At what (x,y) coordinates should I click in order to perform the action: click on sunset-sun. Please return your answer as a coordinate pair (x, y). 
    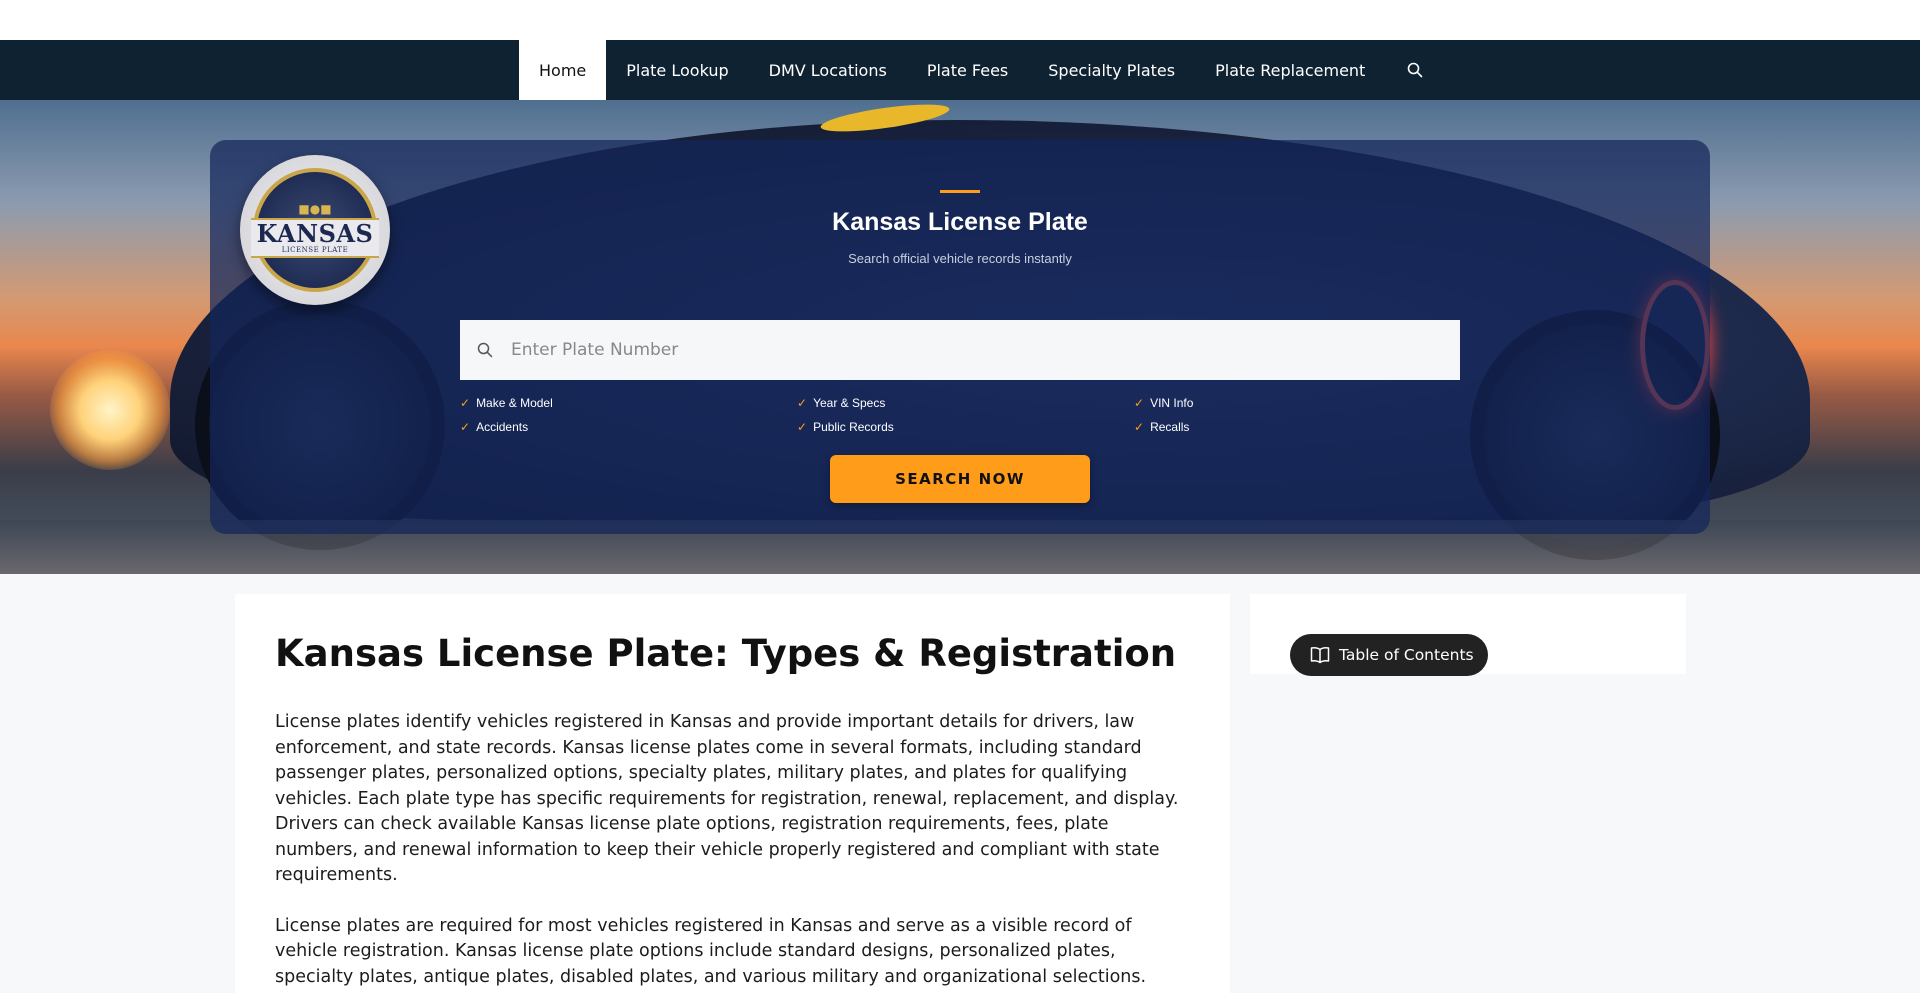
    Looking at the image, I should click on (110, 410).